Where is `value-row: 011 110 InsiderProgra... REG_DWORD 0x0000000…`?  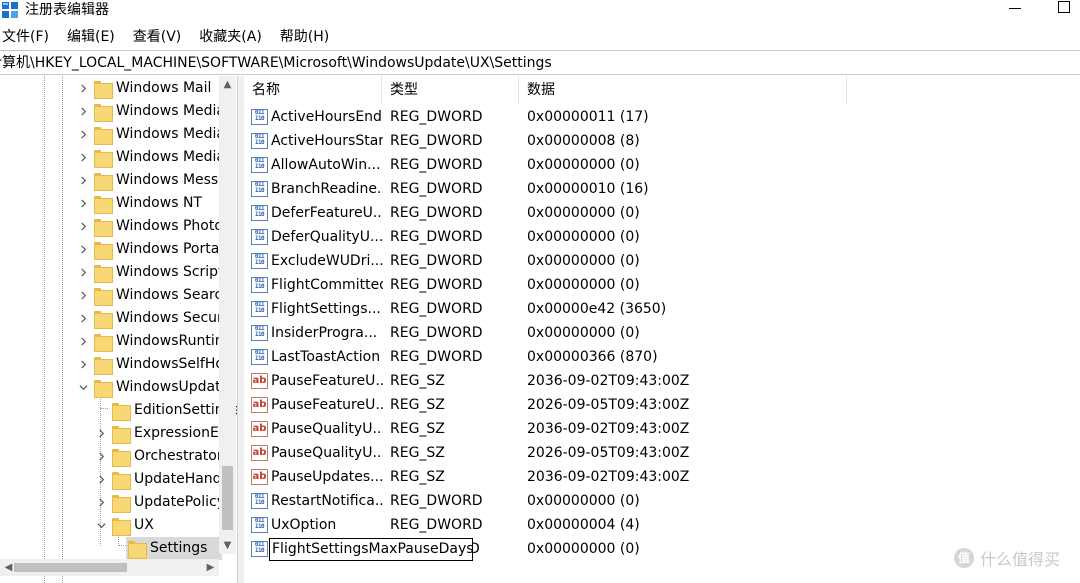 value-row: 011 110 InsiderProgra... REG_DWORD 0x0000000… is located at coordinates (662, 333).